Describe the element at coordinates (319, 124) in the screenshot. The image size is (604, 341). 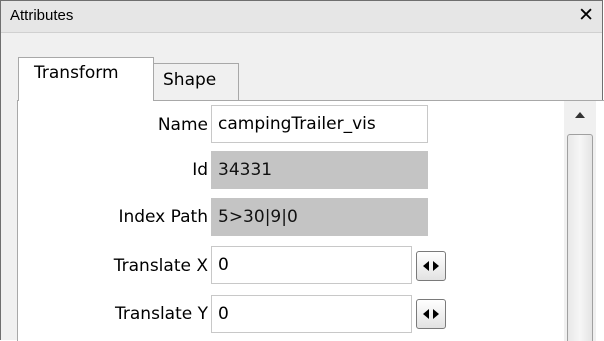
I see `name-field: campingTrailer_vis` at that location.